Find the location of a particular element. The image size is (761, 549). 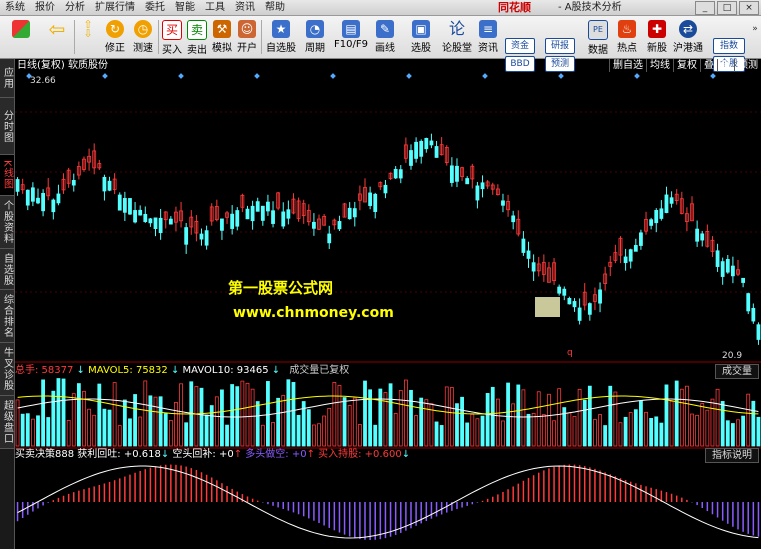

scroll-button: ⇧ ⇩ is located at coordinates (88, 37).